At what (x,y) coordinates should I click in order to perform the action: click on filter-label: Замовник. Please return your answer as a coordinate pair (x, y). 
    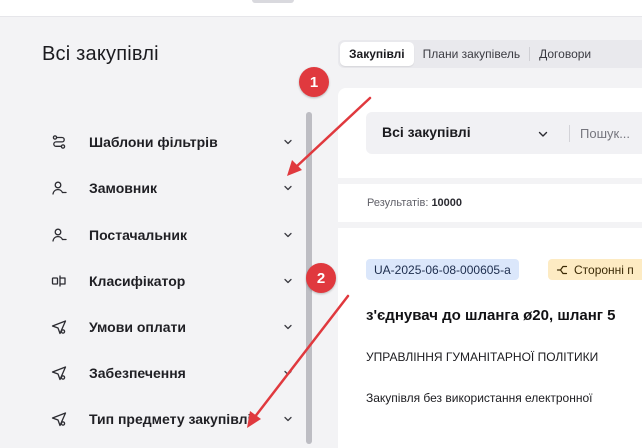
    Looking at the image, I should click on (123, 188).